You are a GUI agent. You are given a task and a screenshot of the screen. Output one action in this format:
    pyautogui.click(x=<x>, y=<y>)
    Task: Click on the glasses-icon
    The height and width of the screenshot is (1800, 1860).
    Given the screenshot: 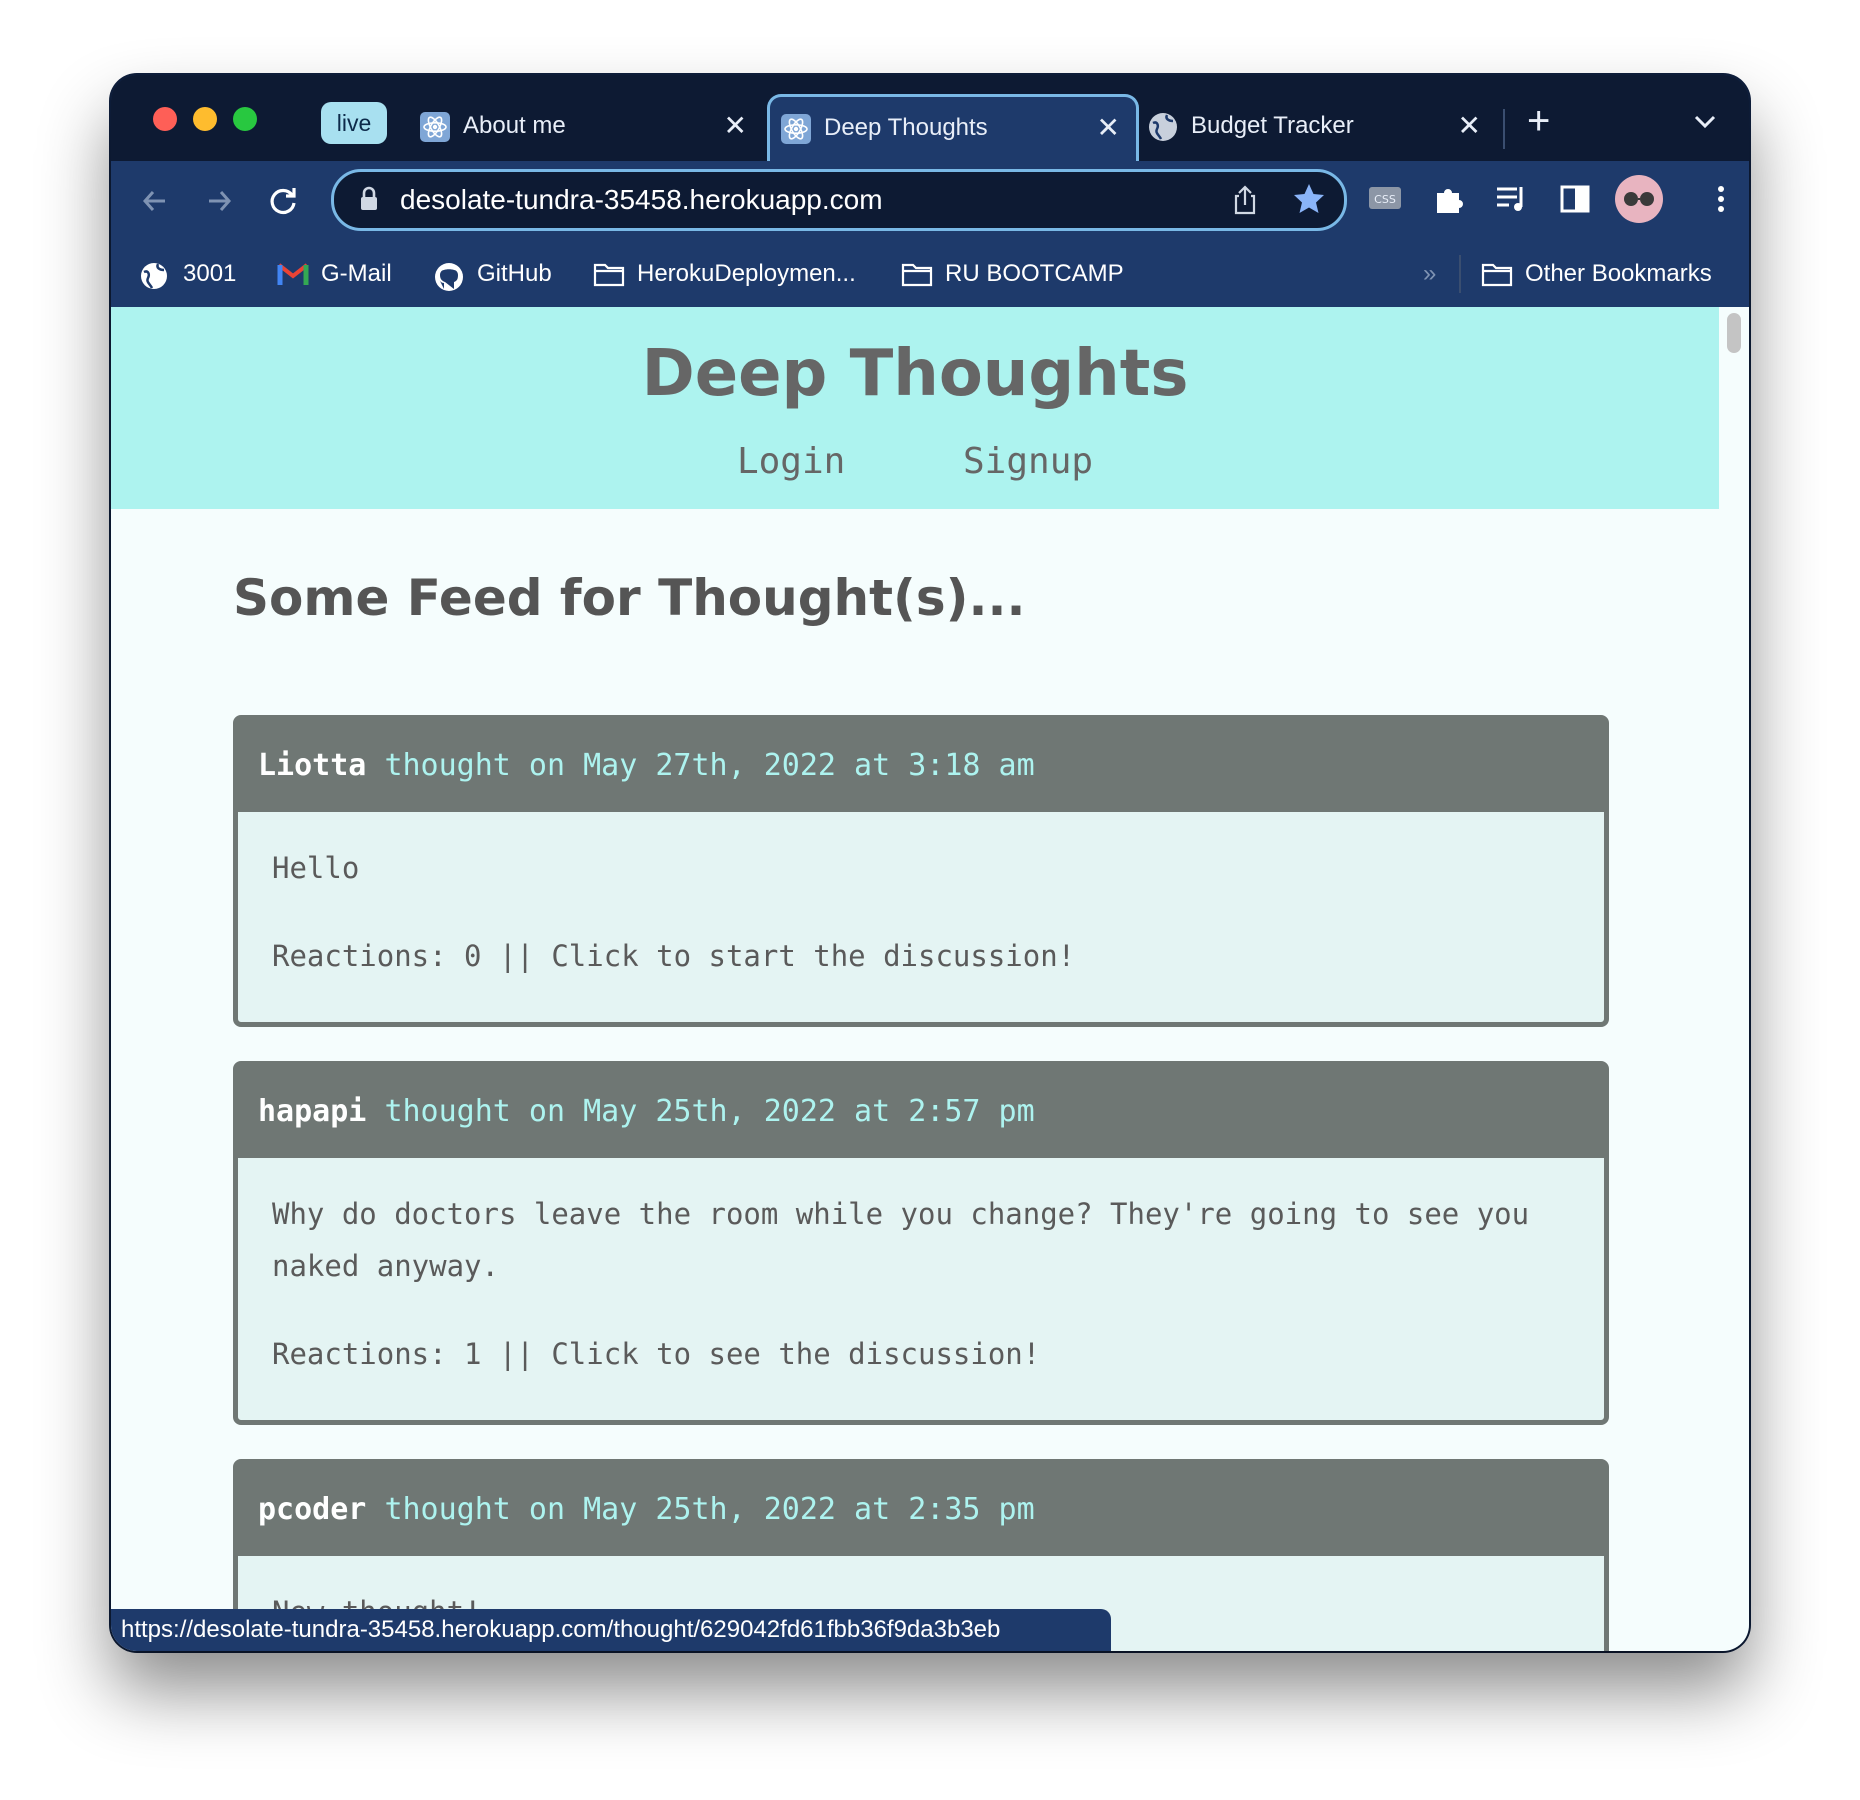 What is the action you would take?
    pyautogui.click(x=1639, y=199)
    